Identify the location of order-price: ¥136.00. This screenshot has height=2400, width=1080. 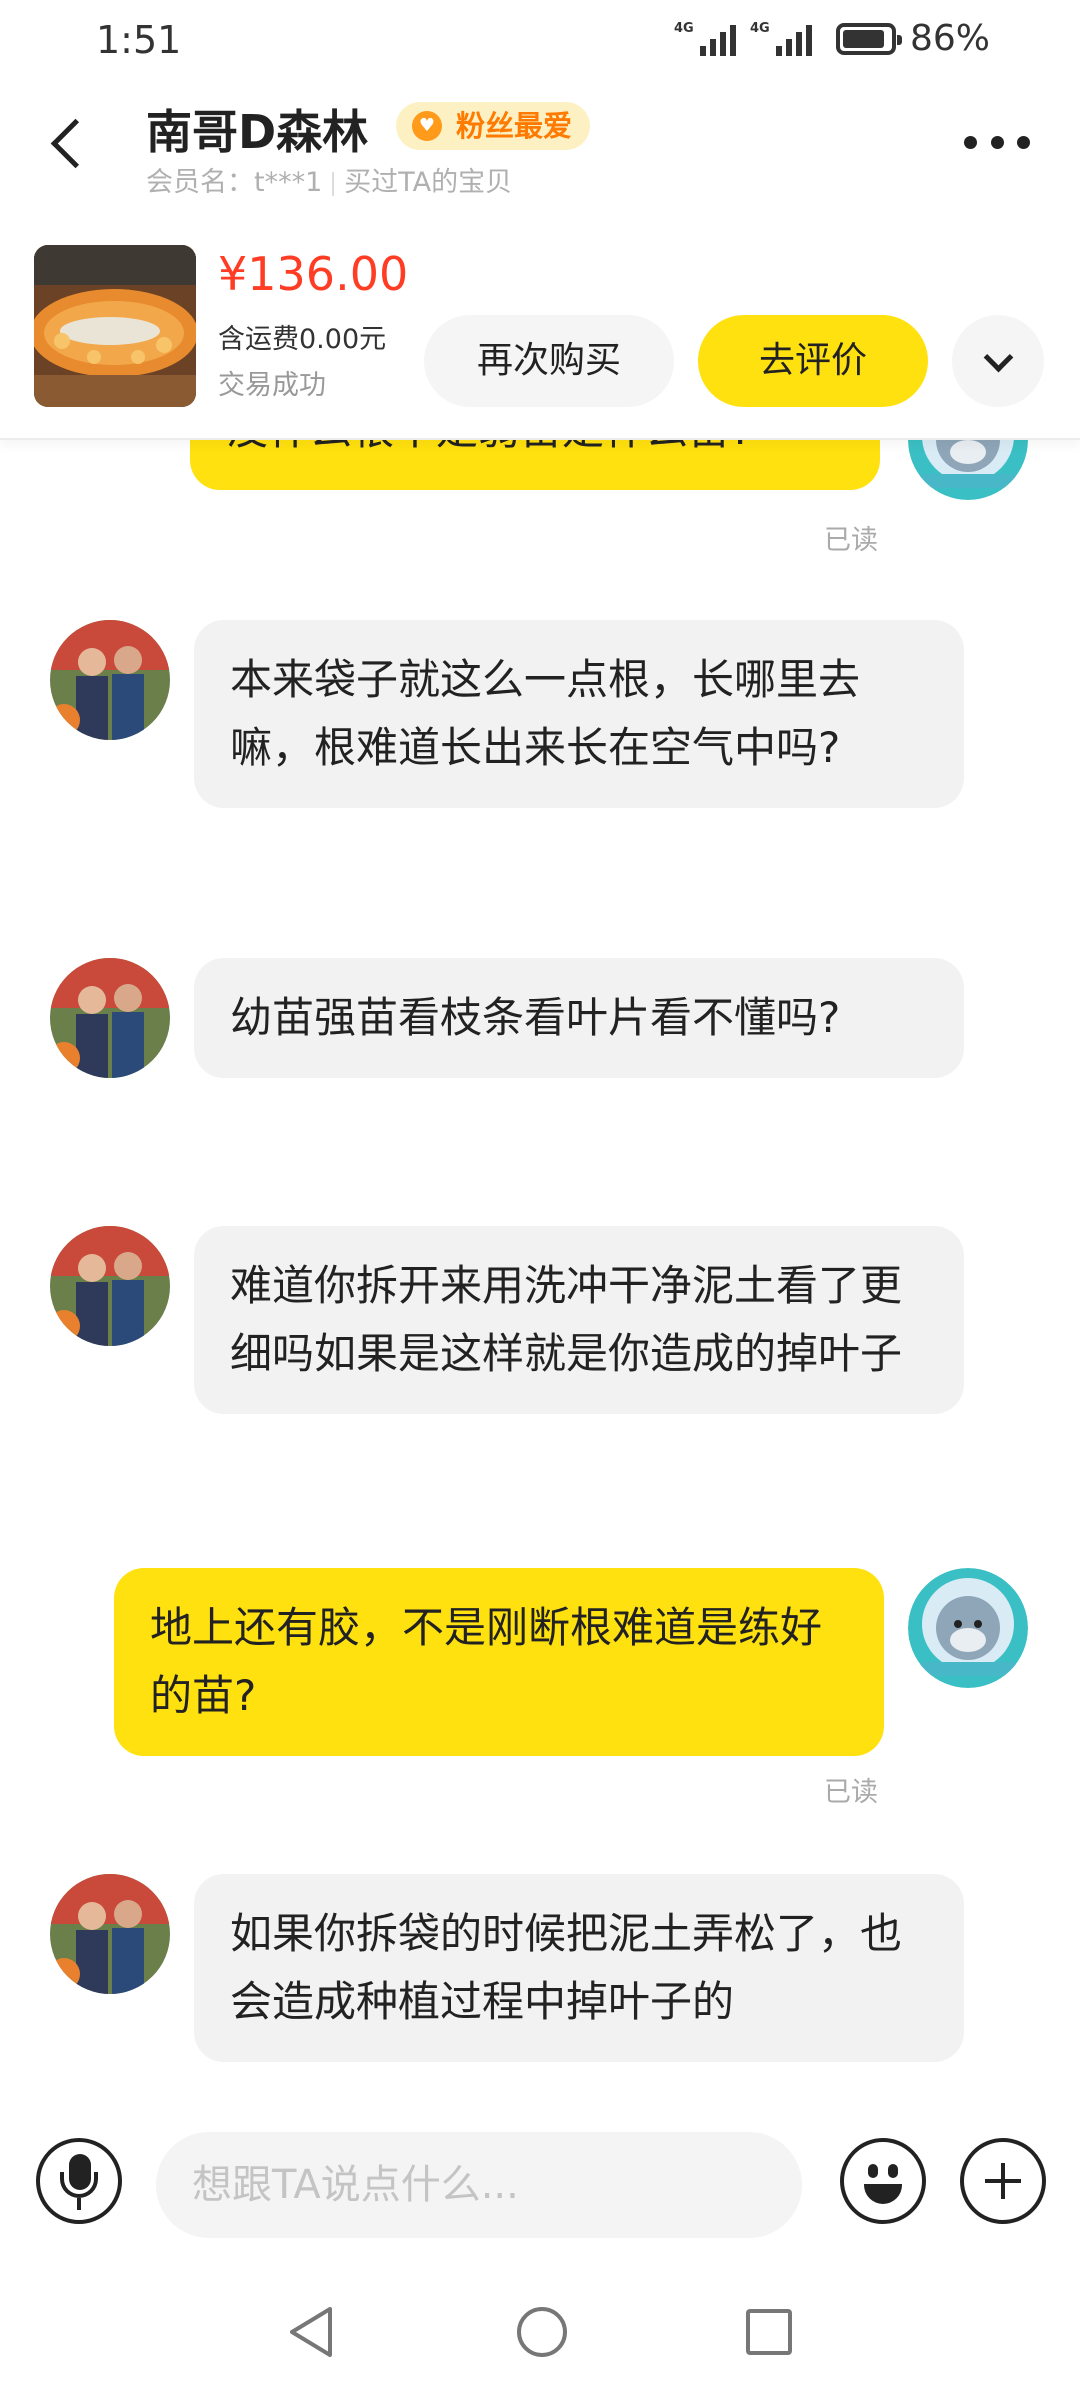
(313, 274).